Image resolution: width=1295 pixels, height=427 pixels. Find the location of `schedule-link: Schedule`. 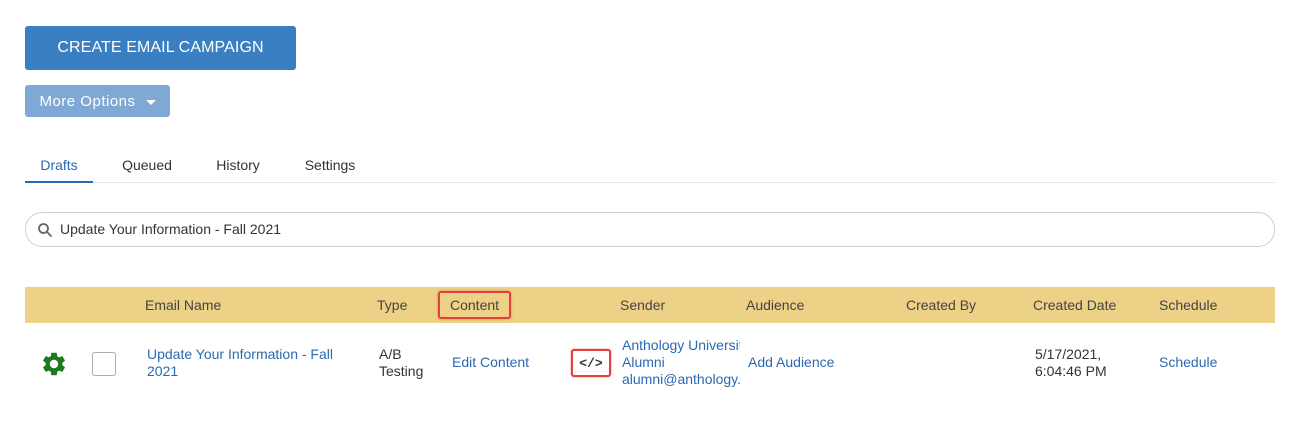

schedule-link: Schedule is located at coordinates (1188, 362).